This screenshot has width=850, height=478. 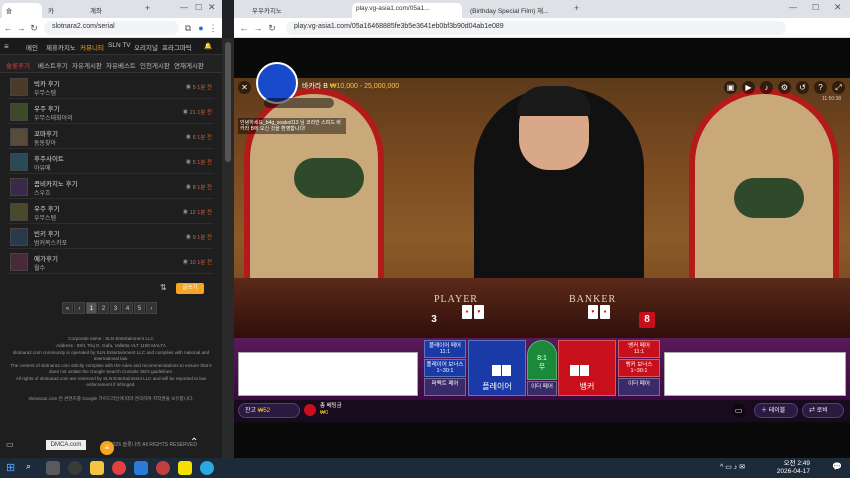 What do you see at coordinates (738, 410) in the screenshot?
I see `chat-icon: ▭` at bounding box center [738, 410].